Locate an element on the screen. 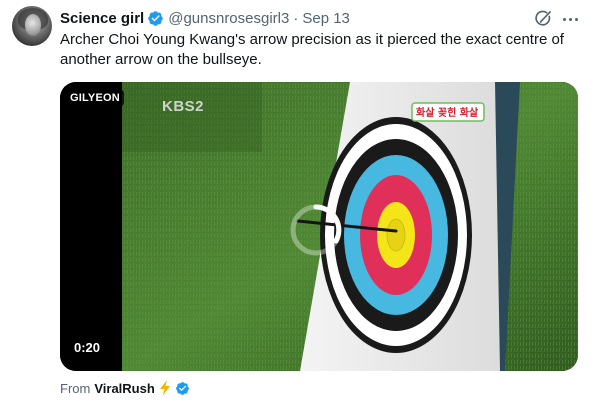 The image size is (612, 406). author-name: Science girl is located at coordinates (102, 18).